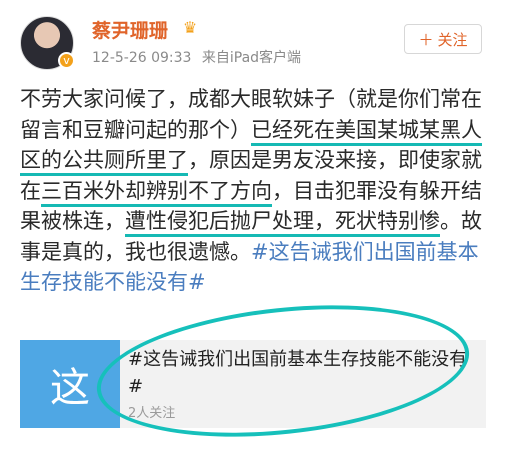  What do you see at coordinates (196, 57) in the screenshot?
I see `post-meta: 12-5-26 09:33 来自iPad客户端` at bounding box center [196, 57].